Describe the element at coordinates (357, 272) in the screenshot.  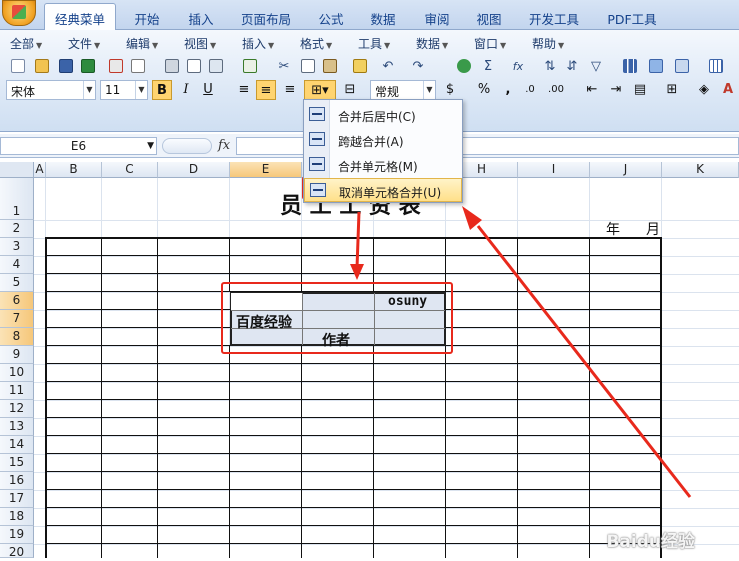
I see `arrow-down-head` at that location.